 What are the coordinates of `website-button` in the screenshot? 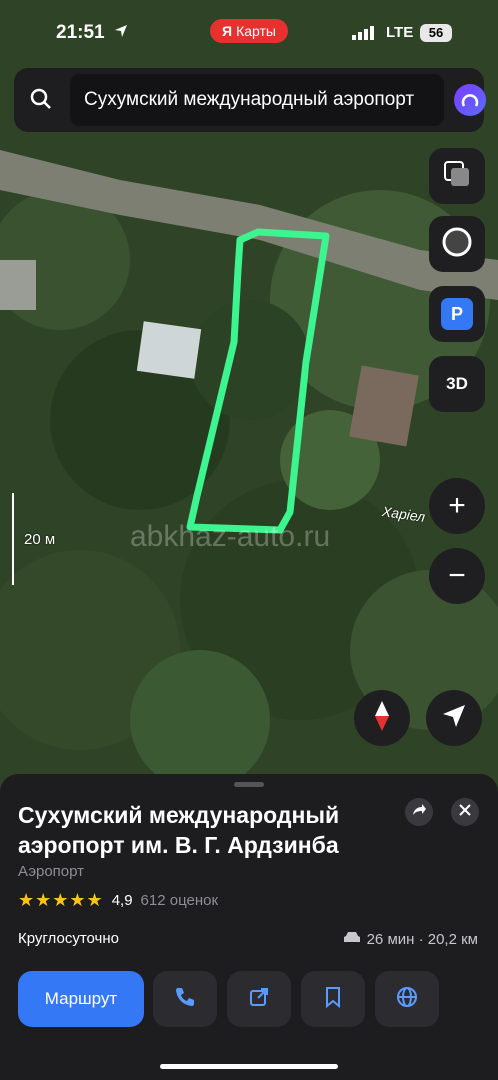 It's located at (407, 999).